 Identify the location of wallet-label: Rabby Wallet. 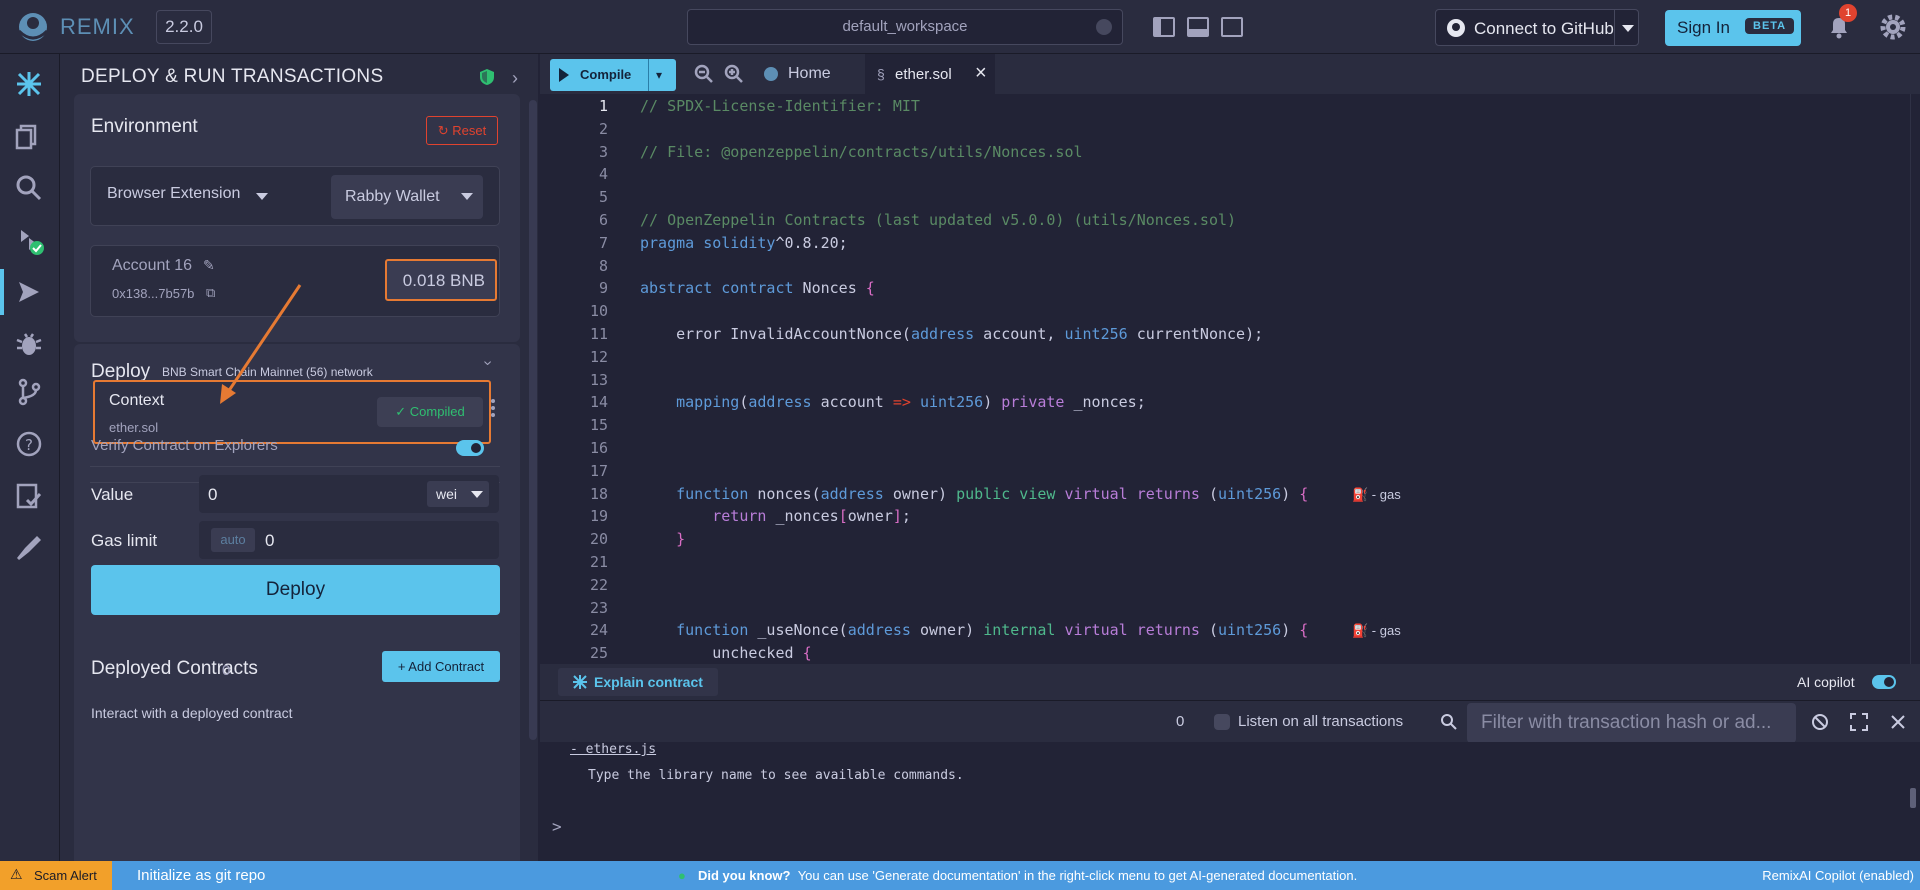
(392, 196).